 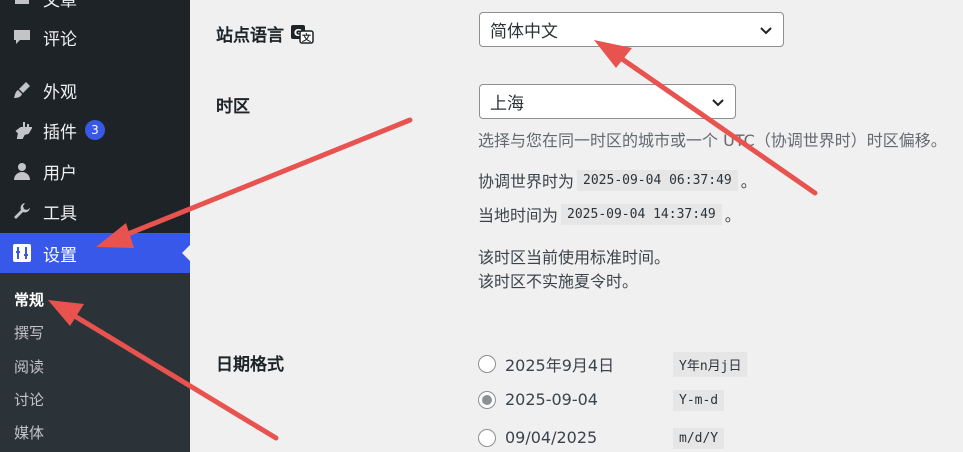 What do you see at coordinates (60, 39) in the screenshot?
I see `sidebar-item-label: 评论` at bounding box center [60, 39].